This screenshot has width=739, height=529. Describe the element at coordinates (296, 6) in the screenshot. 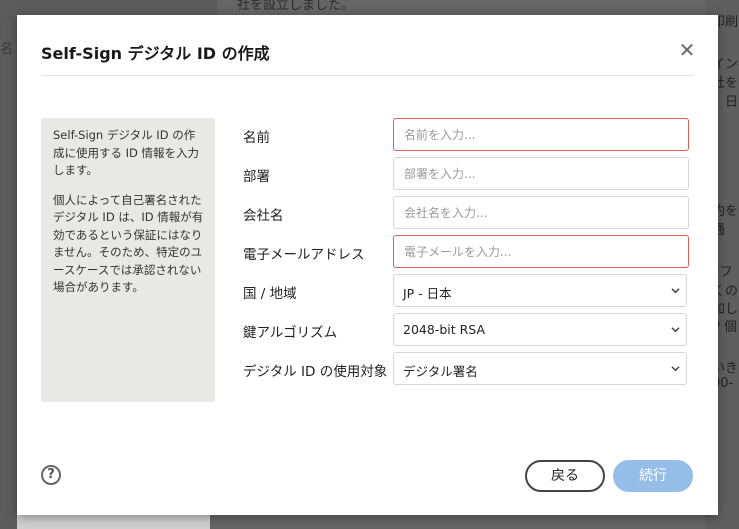

I see `background-top-text: 社を設立しました。` at that location.